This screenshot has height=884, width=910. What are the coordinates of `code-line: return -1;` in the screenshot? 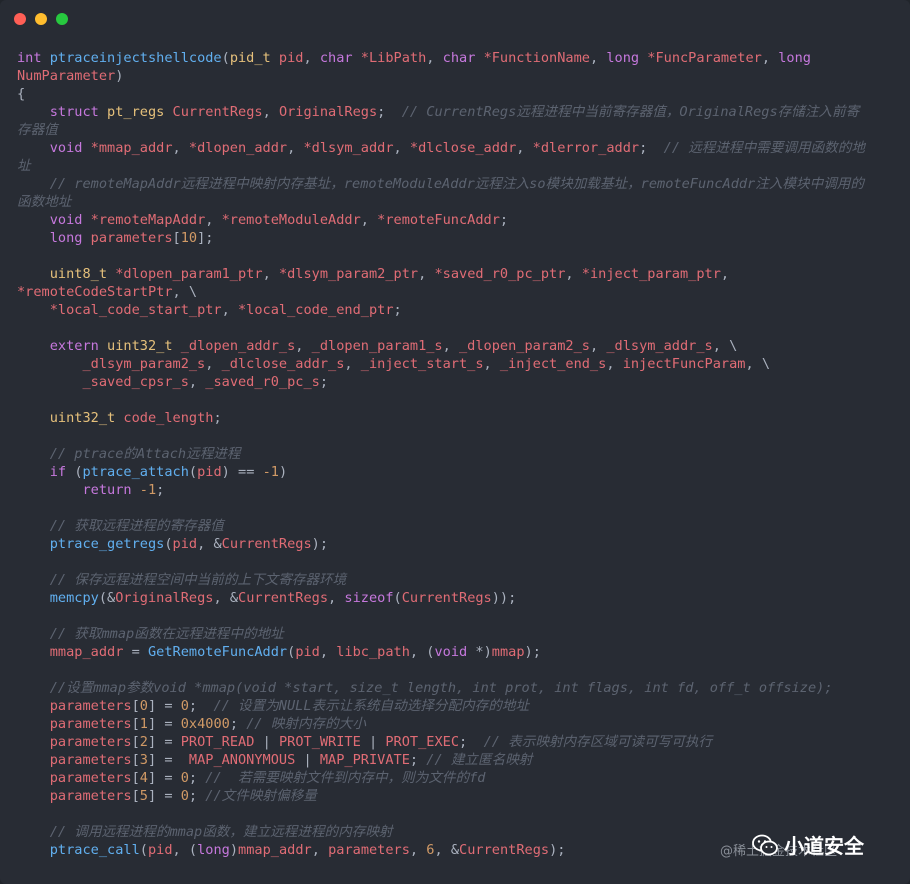 It's located at (456, 490).